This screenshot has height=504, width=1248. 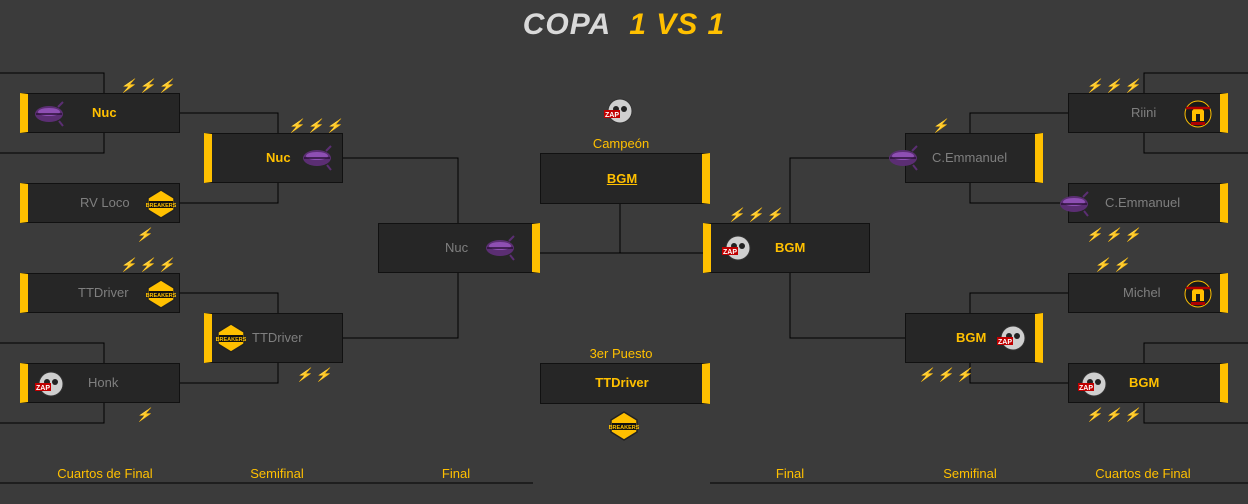 What do you see at coordinates (790, 247) in the screenshot?
I see `right-final-name: BGM` at bounding box center [790, 247].